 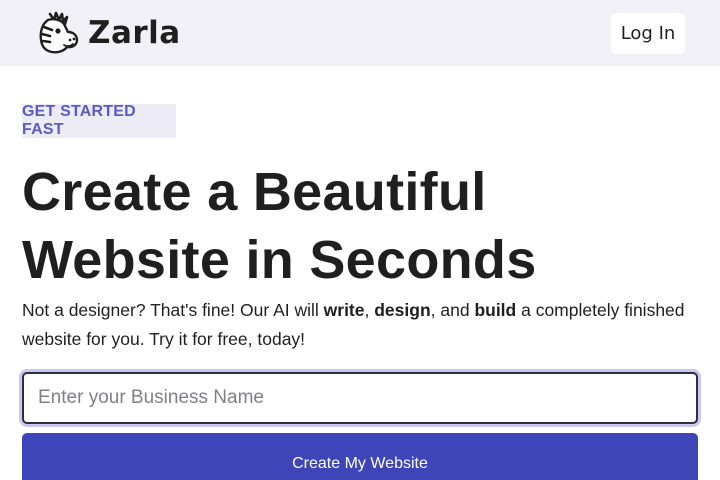 What do you see at coordinates (648, 33) in the screenshot?
I see `login-button: Log In` at bounding box center [648, 33].